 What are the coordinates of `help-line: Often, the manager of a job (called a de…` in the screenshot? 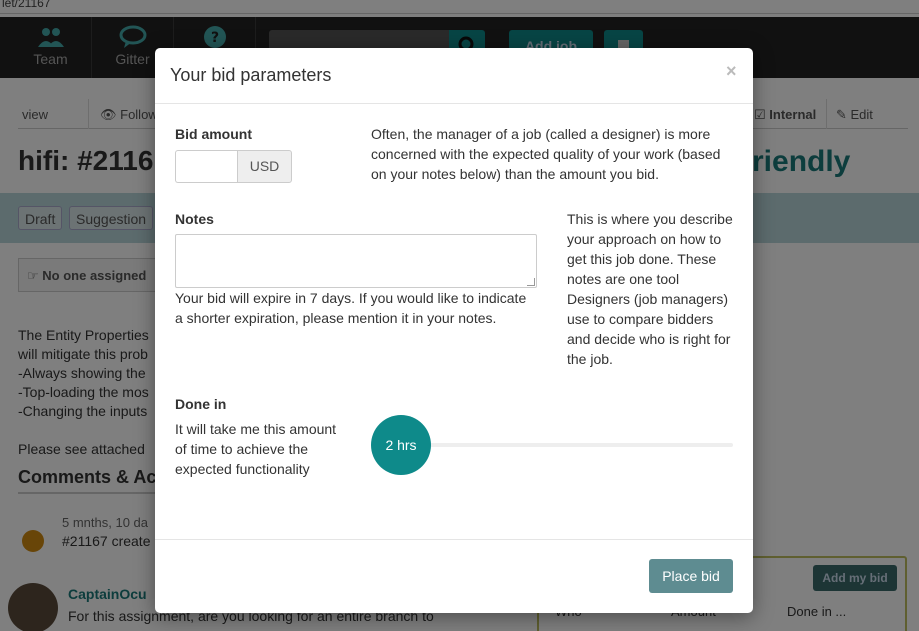 It's located at (541, 134).